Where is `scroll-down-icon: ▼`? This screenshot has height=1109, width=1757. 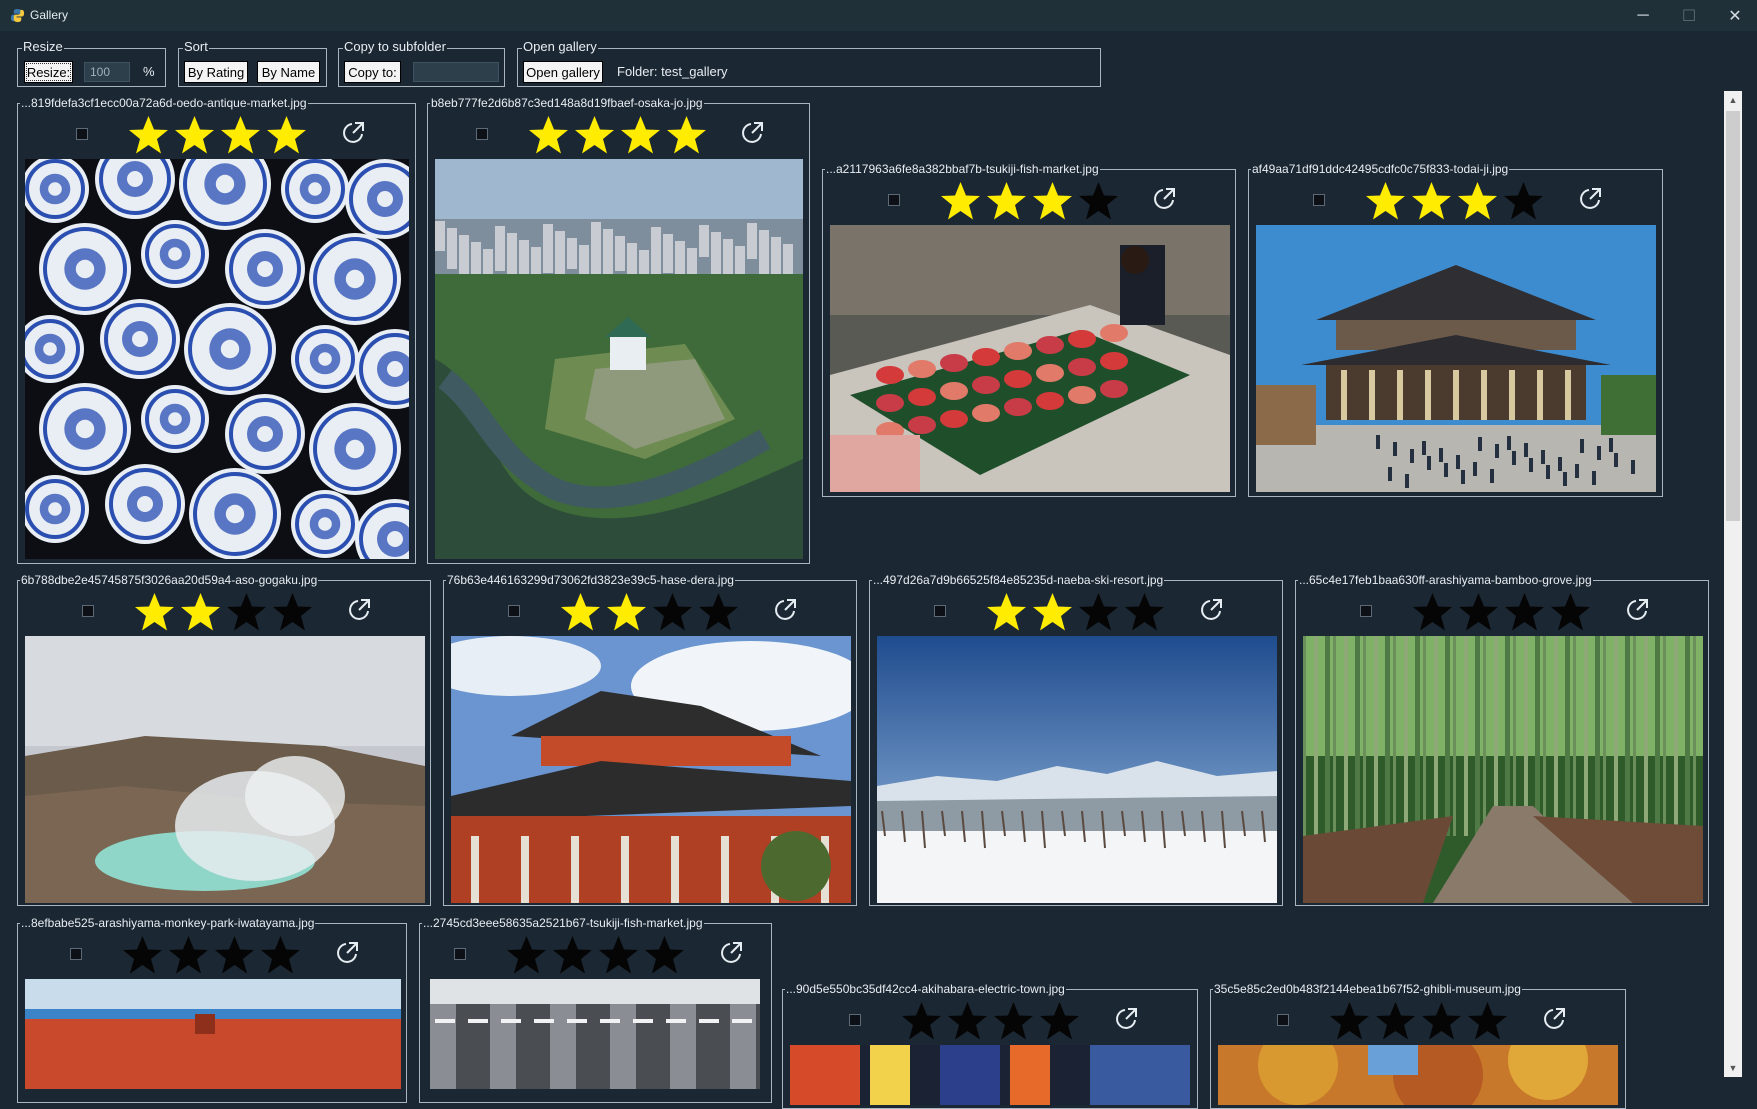
scroll-down-icon: ▼ is located at coordinates (1733, 1068).